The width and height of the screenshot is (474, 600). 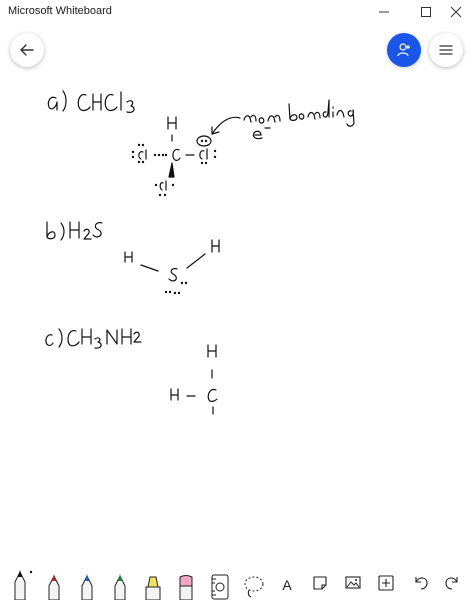 I want to click on ruler-icon, so click(x=220, y=587).